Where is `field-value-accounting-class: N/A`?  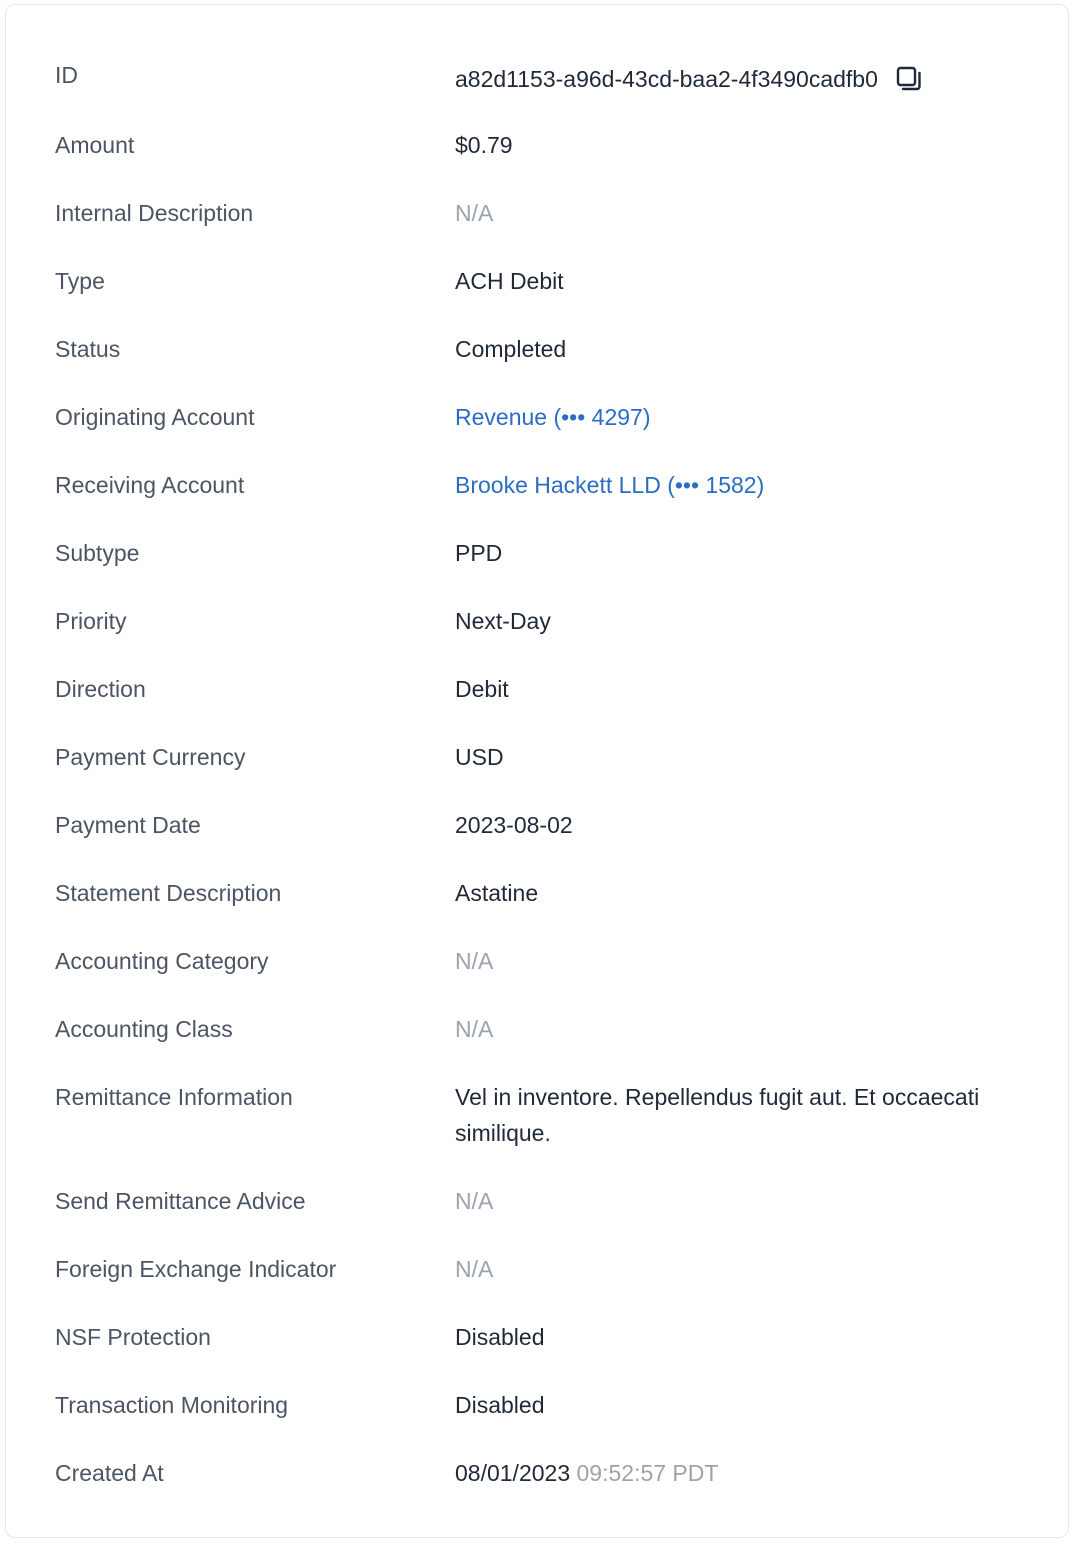
field-value-accounting-class: N/A is located at coordinates (474, 1029).